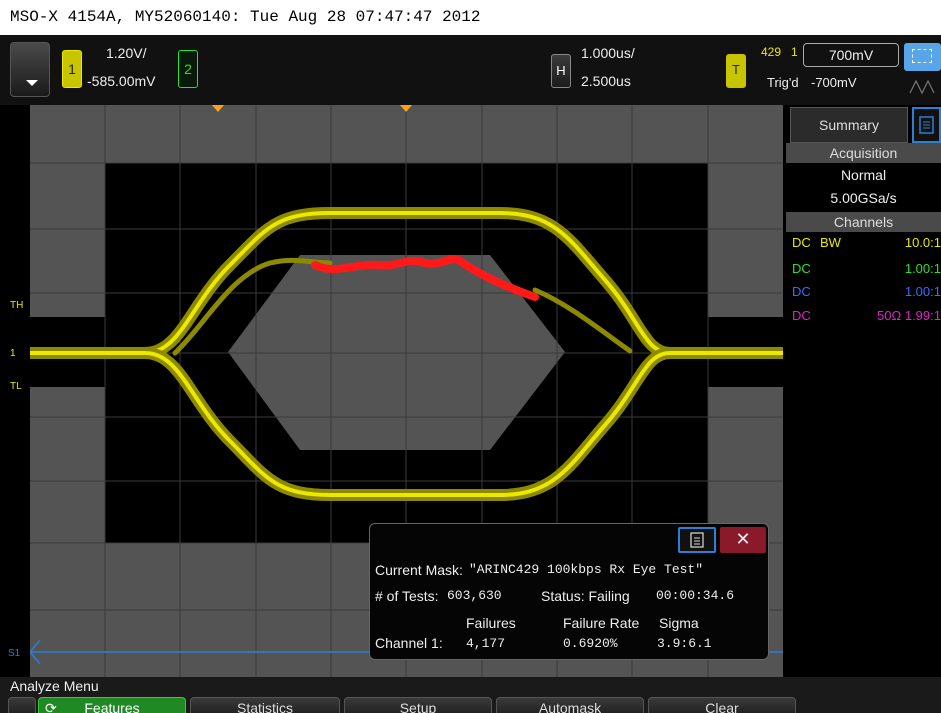 The height and width of the screenshot is (713, 941). Describe the element at coordinates (590, 643) in the screenshot. I see `failure-rate-value: 0.6920%` at that location.